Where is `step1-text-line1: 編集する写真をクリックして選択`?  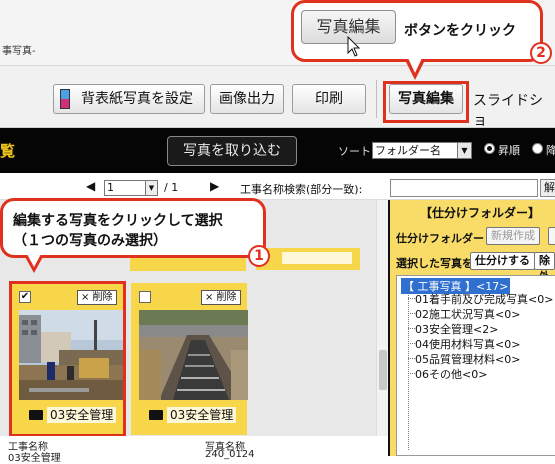 step1-text-line1: 編集する写真をクリックして選択 is located at coordinates (118, 221).